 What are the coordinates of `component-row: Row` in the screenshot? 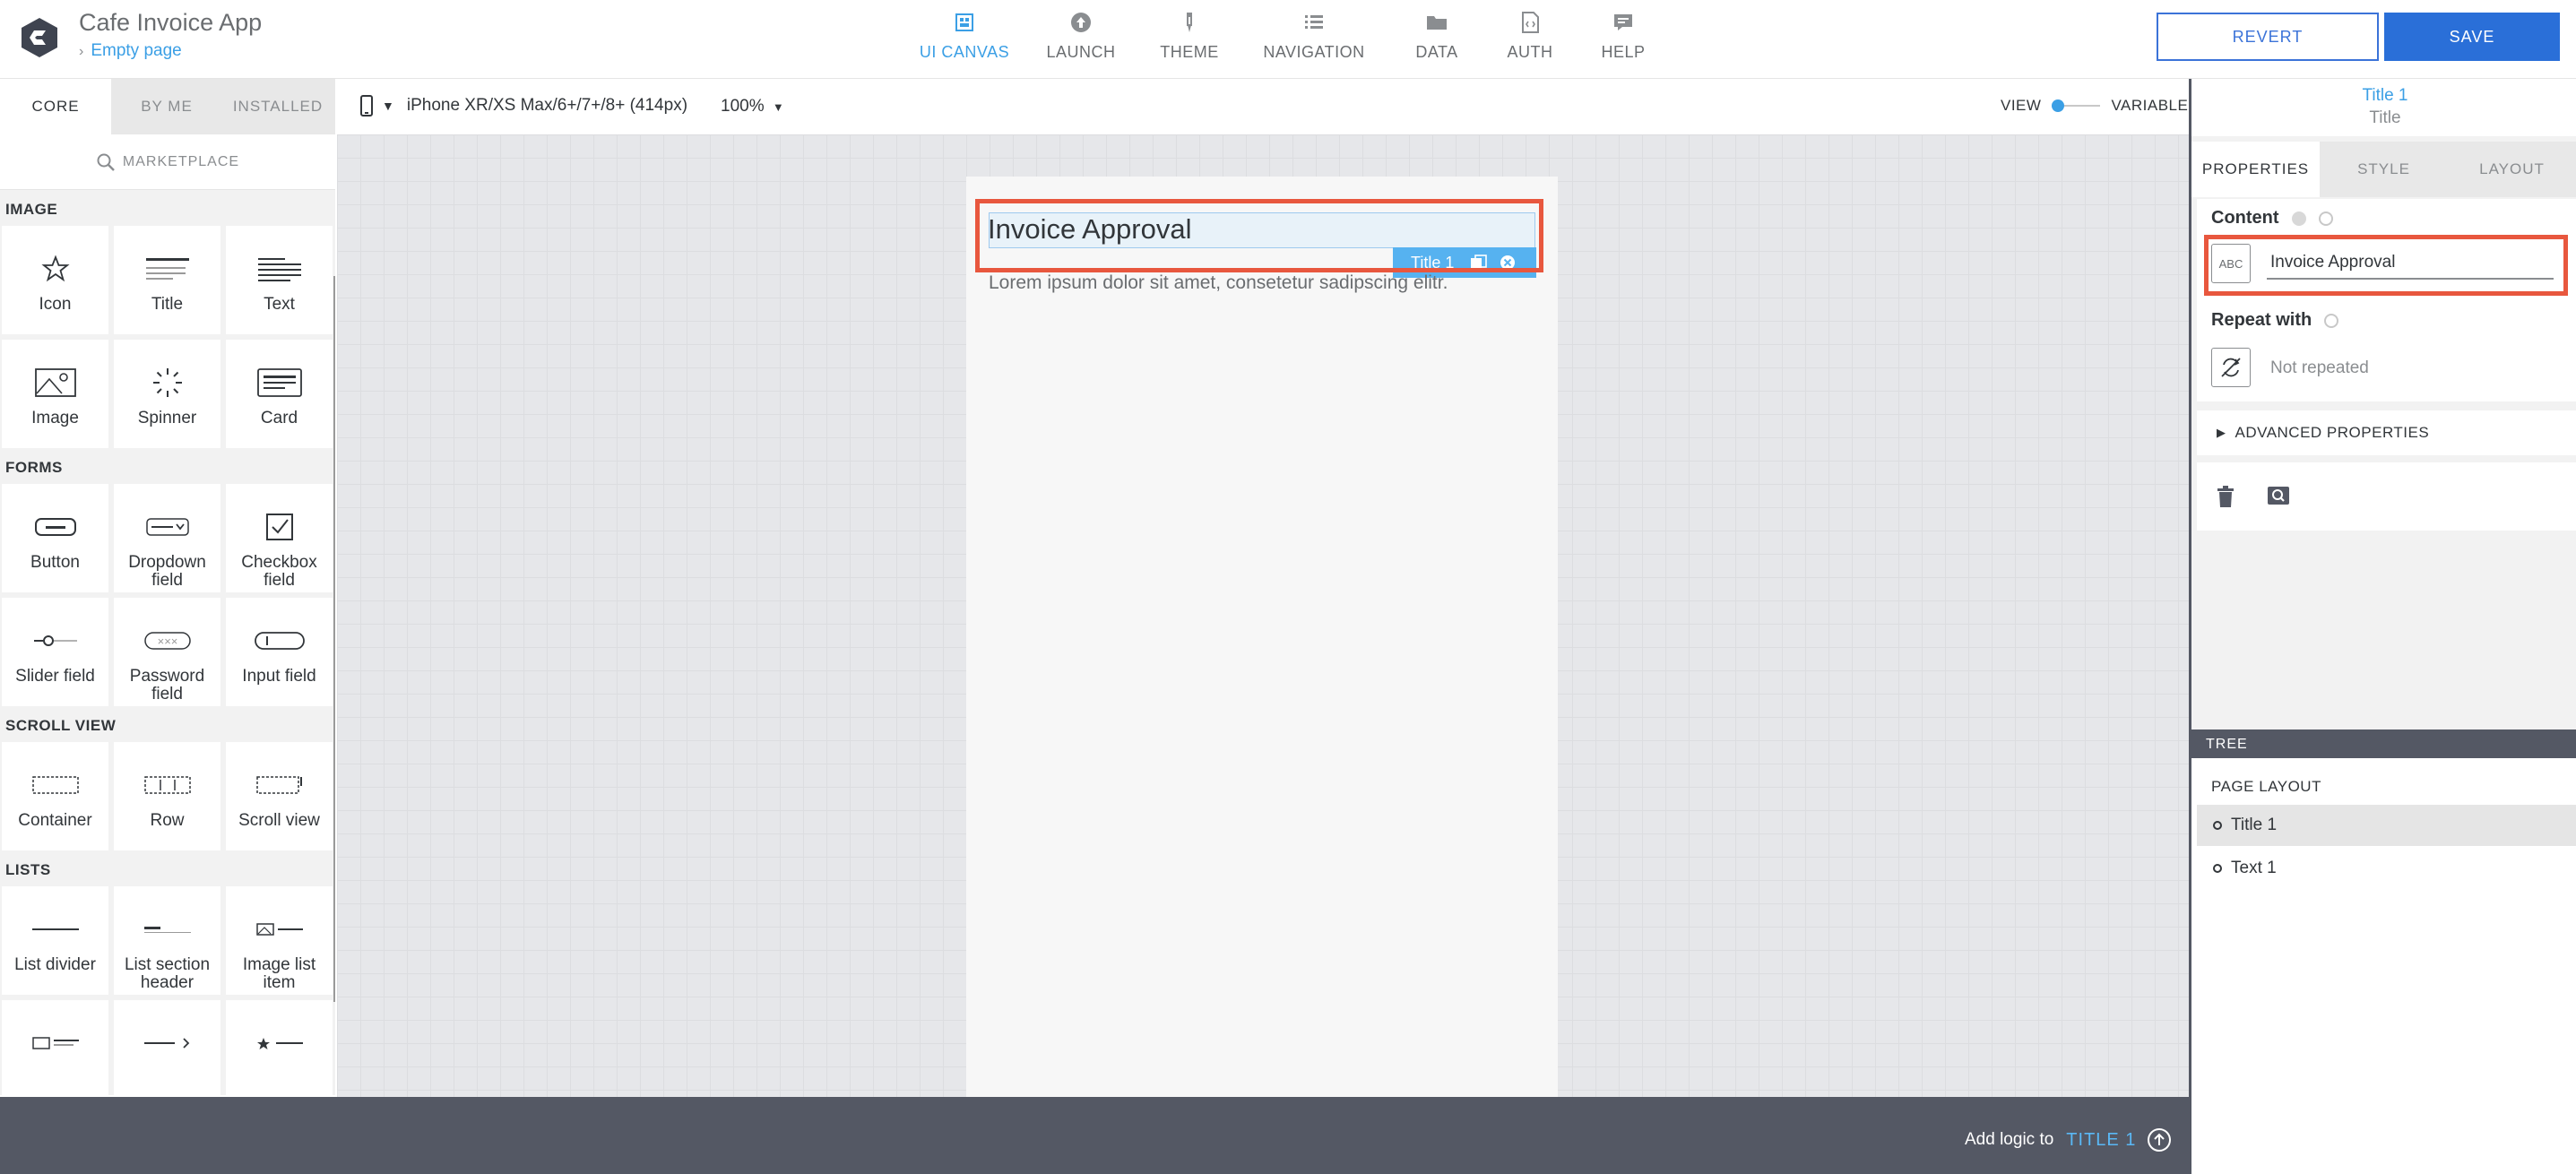 It's located at (167, 796).